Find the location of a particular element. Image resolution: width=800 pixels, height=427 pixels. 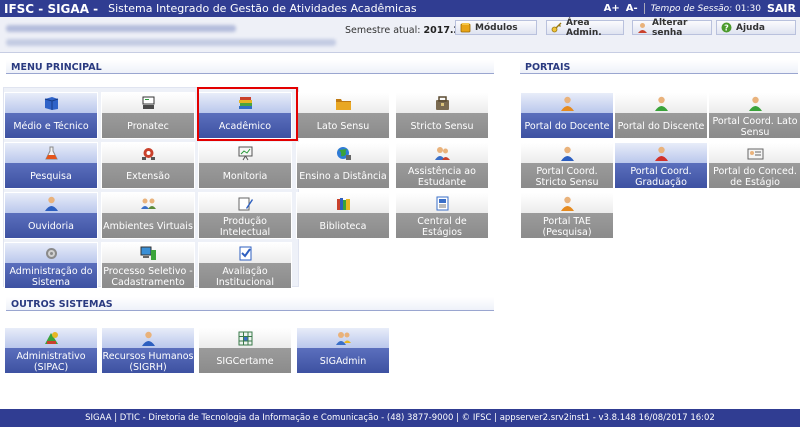

outros-sistemas-tile-administrativo-sipac: Administrativo (SIPAC) is located at coordinates (51, 350).